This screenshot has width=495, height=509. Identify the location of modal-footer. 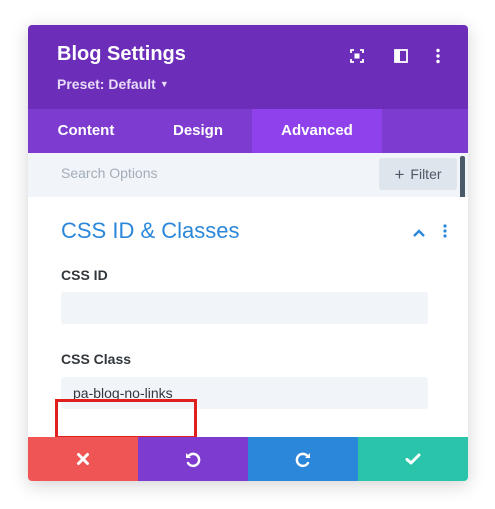
(248, 459).